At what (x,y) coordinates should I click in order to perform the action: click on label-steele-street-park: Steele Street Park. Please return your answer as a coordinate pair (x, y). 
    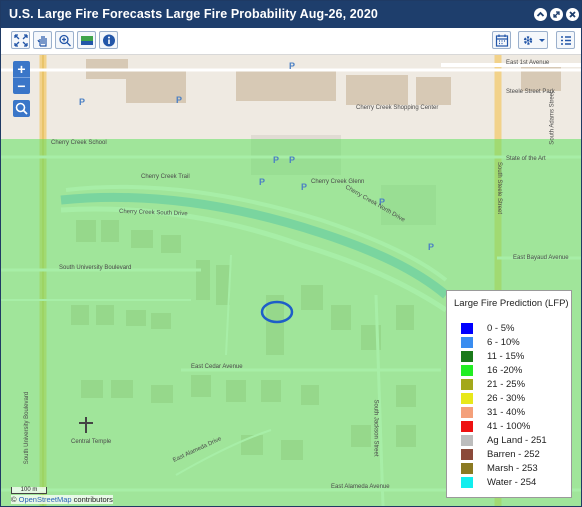
    Looking at the image, I should click on (530, 92).